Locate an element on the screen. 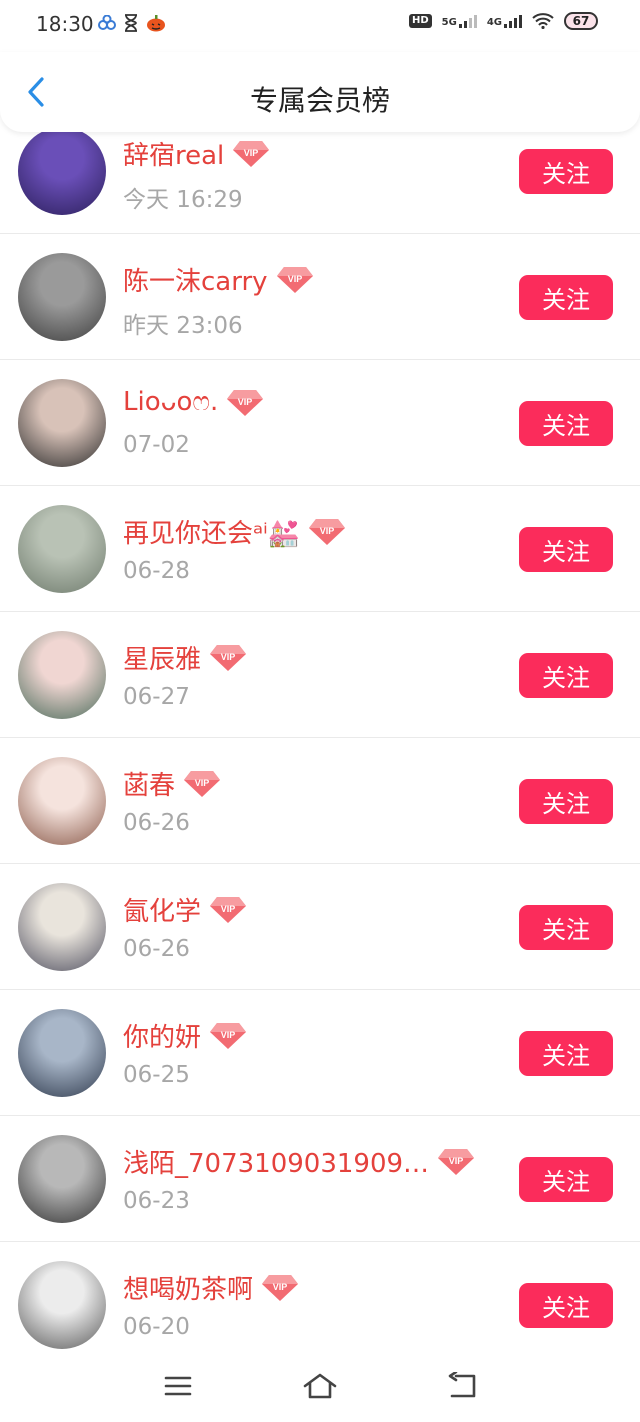 The image size is (640, 1422). member-name-line: 菡春 VIP is located at coordinates (172, 783).